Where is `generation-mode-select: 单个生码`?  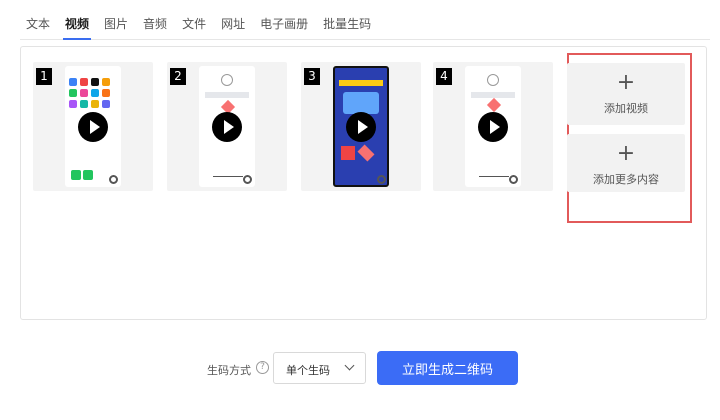 generation-mode-select: 单个生码 is located at coordinates (319, 368).